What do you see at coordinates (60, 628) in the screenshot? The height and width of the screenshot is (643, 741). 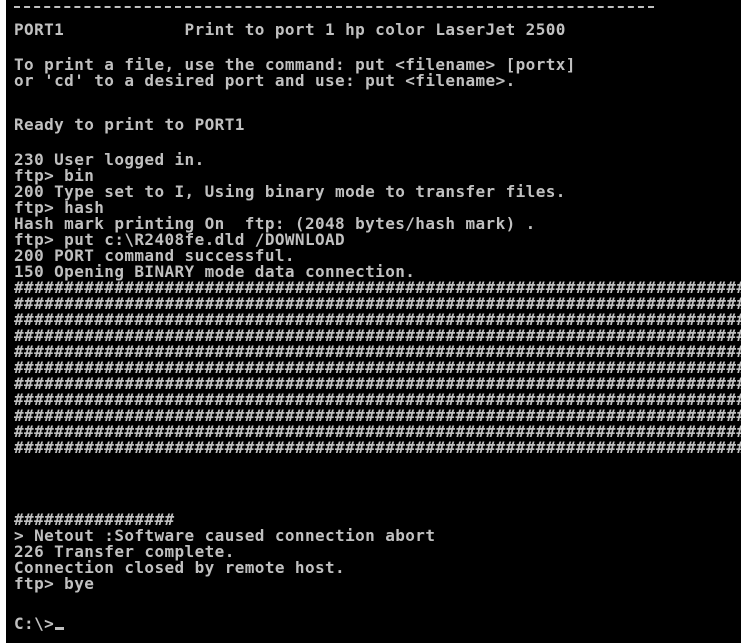 I see `text-cursor` at bounding box center [60, 628].